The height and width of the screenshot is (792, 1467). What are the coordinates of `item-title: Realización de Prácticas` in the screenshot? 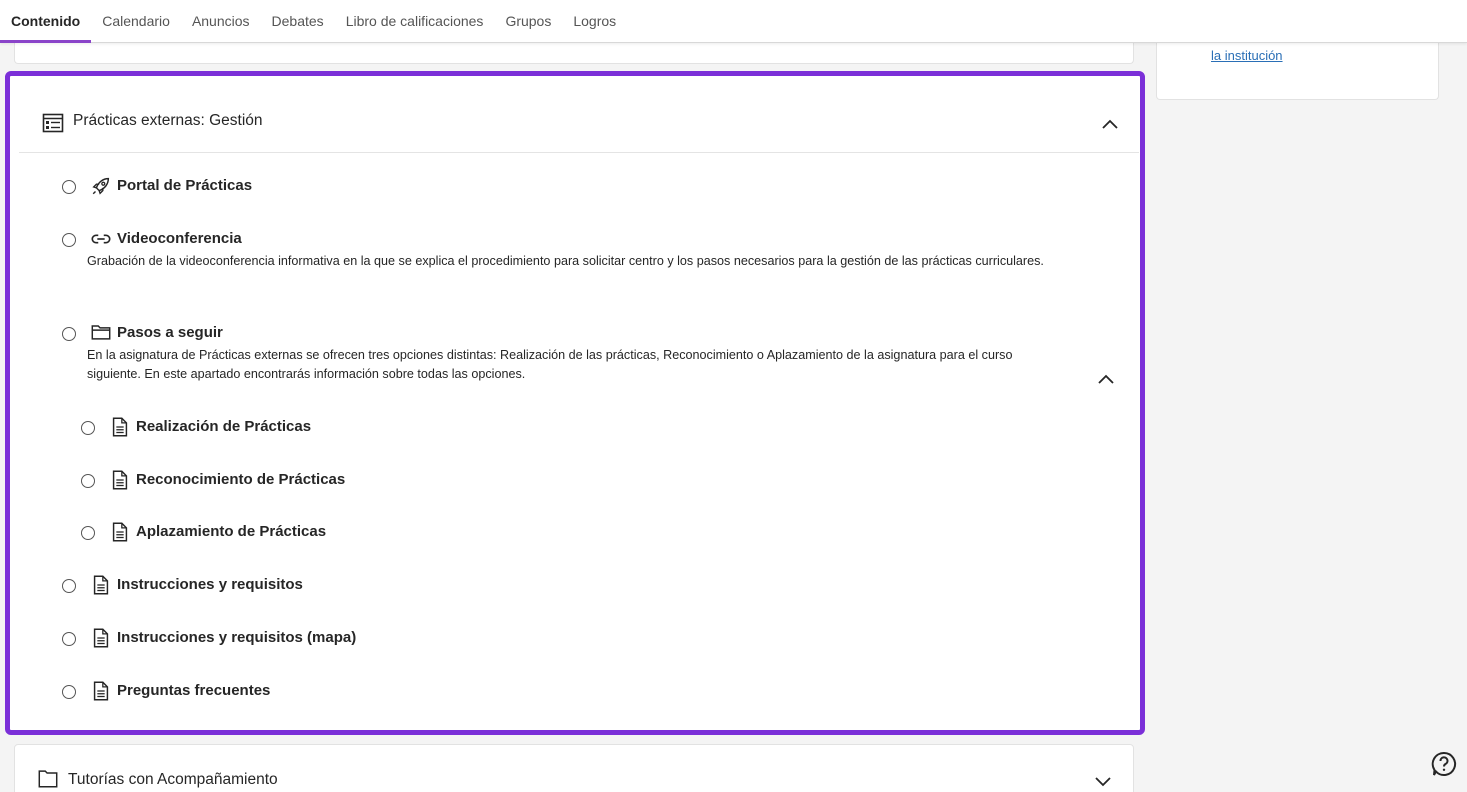 It's located at (223, 426).